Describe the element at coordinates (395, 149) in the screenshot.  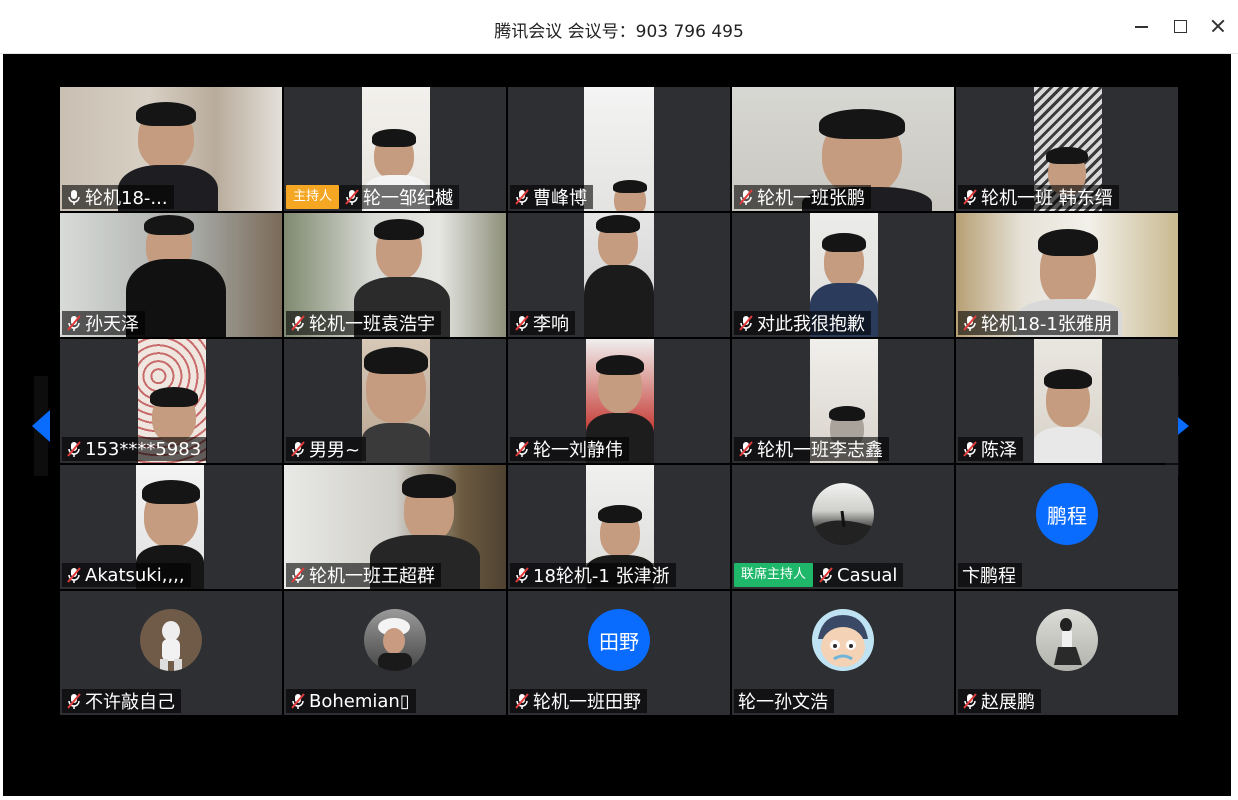
I see `participant-tile: 主持人 轮一邹纪樾` at that location.